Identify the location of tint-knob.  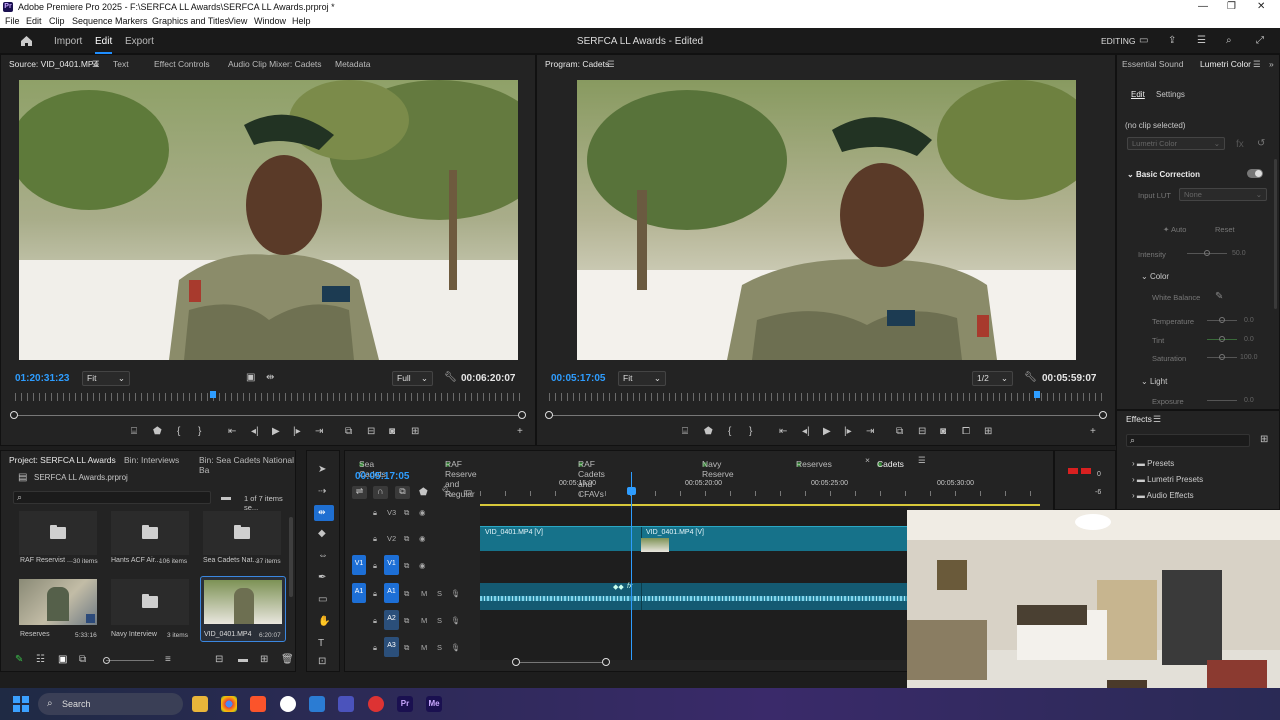
(1222, 339).